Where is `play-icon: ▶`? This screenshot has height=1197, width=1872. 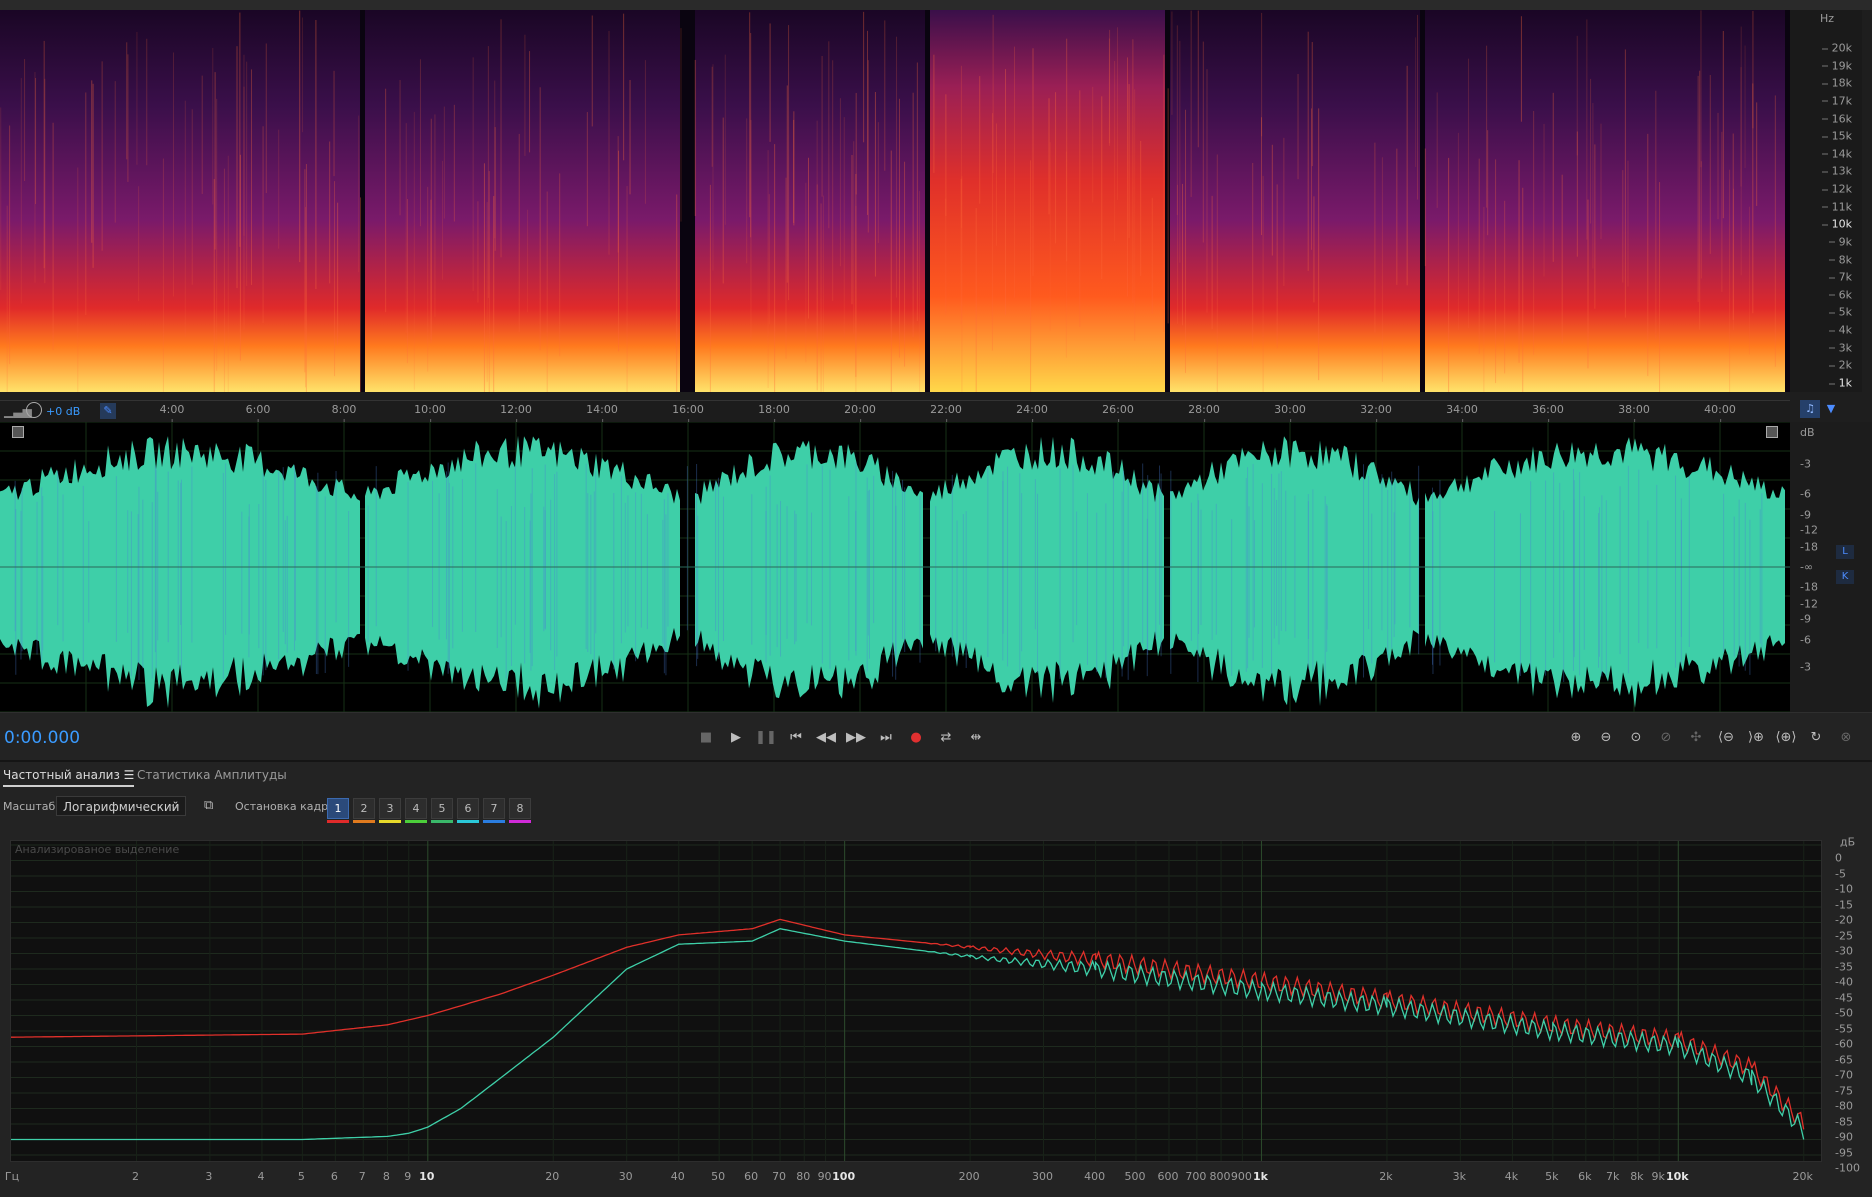
play-icon: ▶ is located at coordinates (736, 738).